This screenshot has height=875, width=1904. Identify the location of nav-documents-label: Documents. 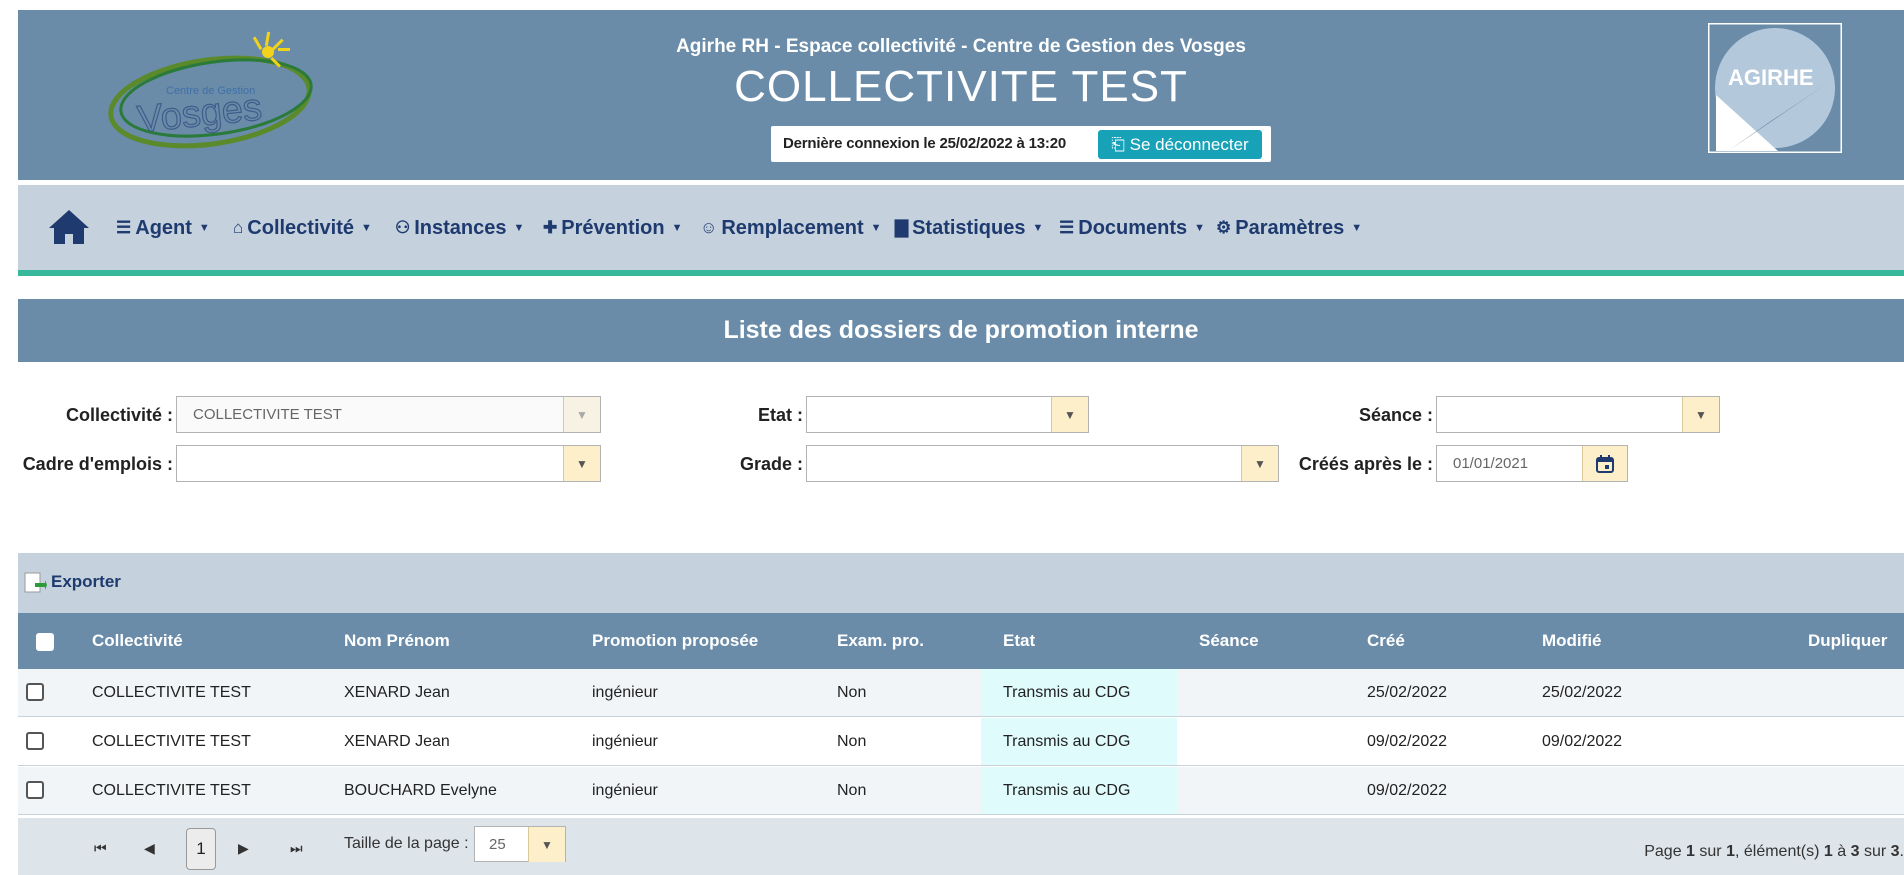
(1133, 227).